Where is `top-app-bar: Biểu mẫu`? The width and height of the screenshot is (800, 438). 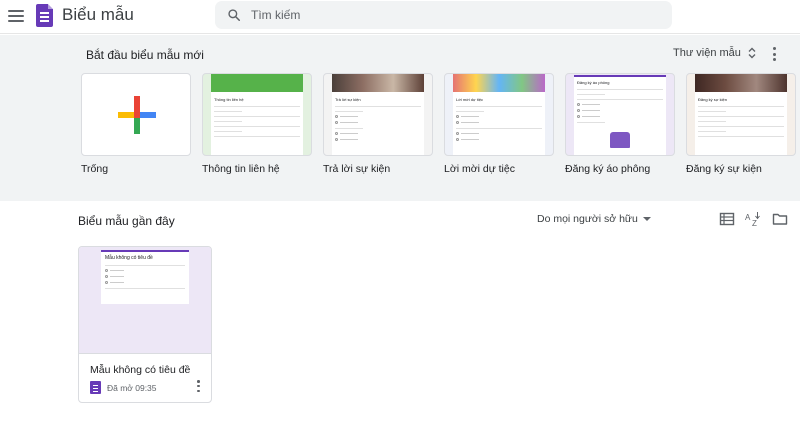 top-app-bar: Biểu mẫu is located at coordinates (400, 17).